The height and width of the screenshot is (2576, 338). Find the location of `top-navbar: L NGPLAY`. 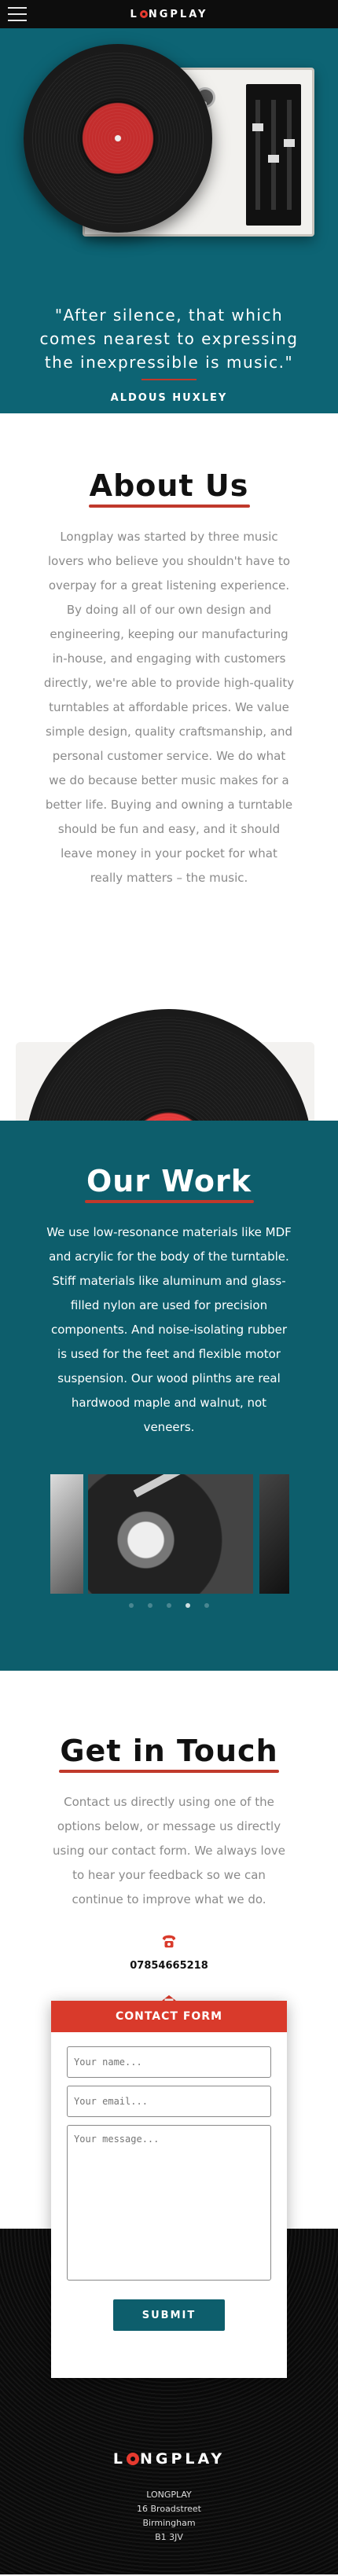

top-navbar: L NGPLAY is located at coordinates (169, 14).